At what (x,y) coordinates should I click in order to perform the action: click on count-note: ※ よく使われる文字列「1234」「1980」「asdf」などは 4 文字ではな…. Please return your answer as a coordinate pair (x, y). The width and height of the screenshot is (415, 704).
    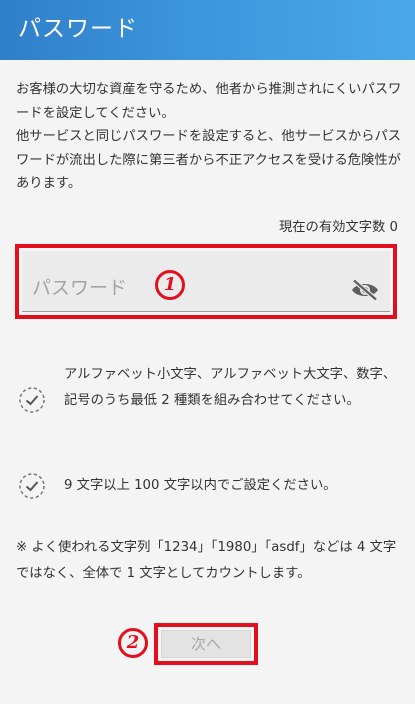
    Looking at the image, I should click on (206, 560).